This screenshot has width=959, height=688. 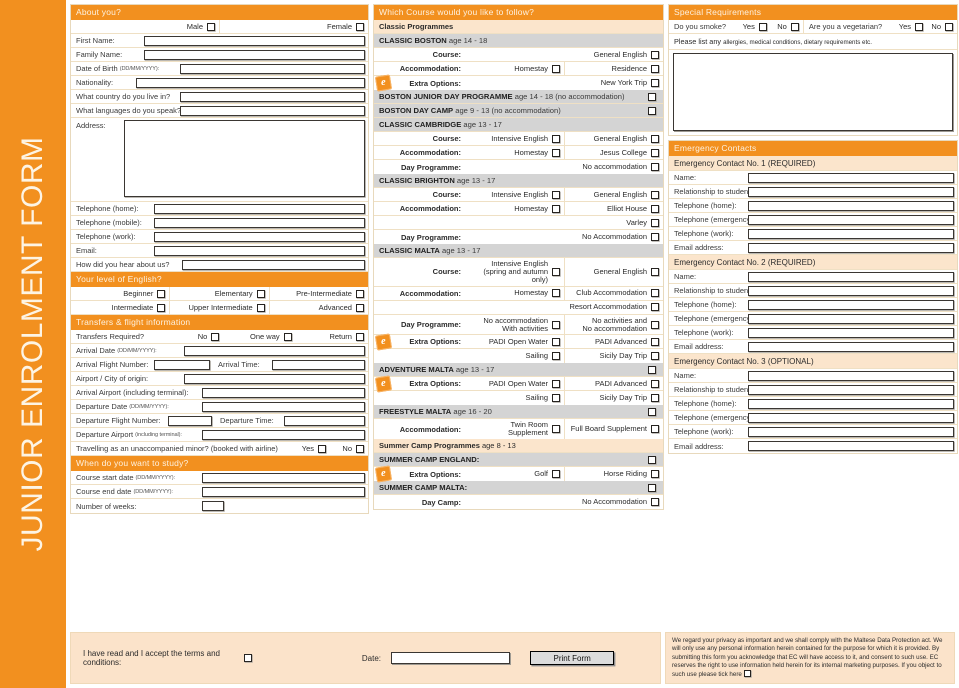 What do you see at coordinates (613, 342) in the screenshot?
I see `programme-option-cell: PADI Advanced` at bounding box center [613, 342].